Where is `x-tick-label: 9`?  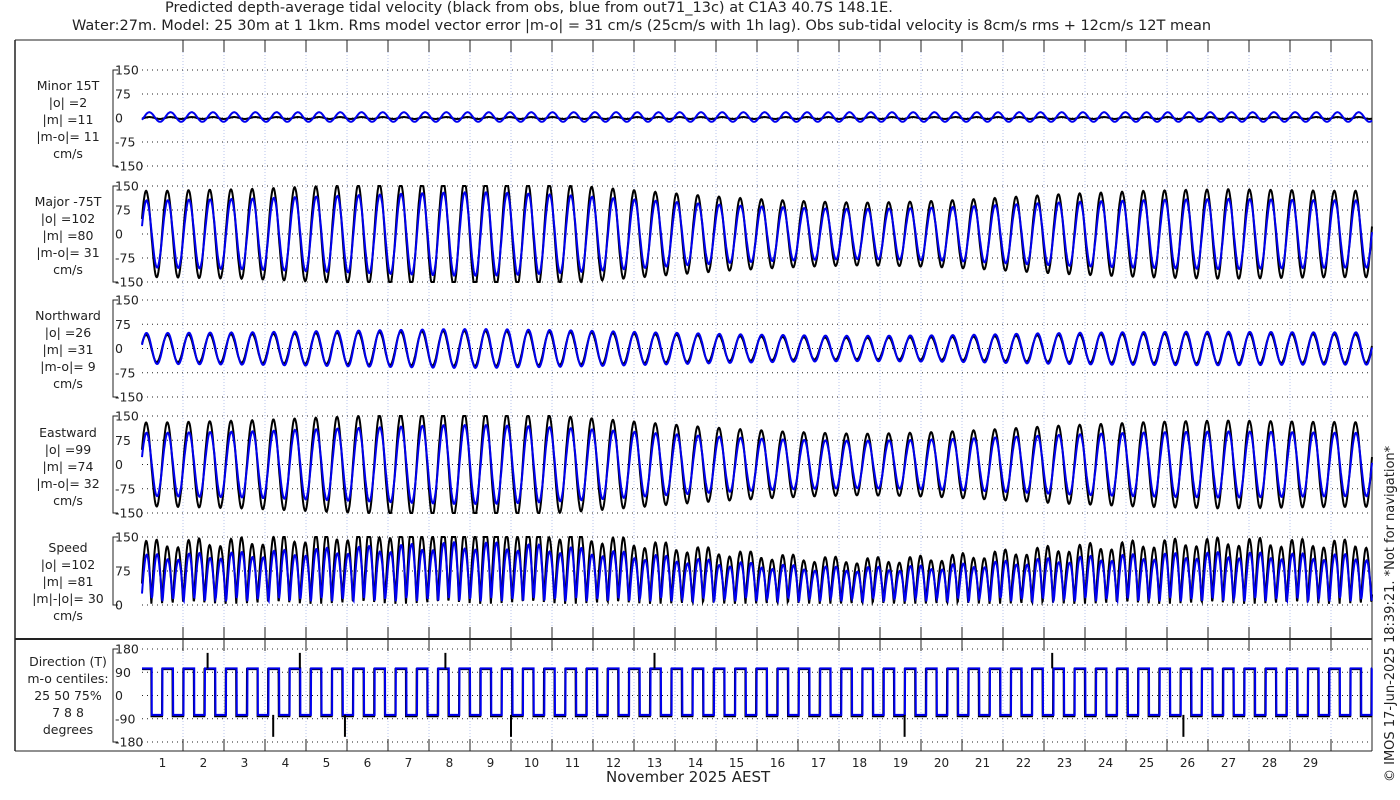
x-tick-label: 9 is located at coordinates (491, 763).